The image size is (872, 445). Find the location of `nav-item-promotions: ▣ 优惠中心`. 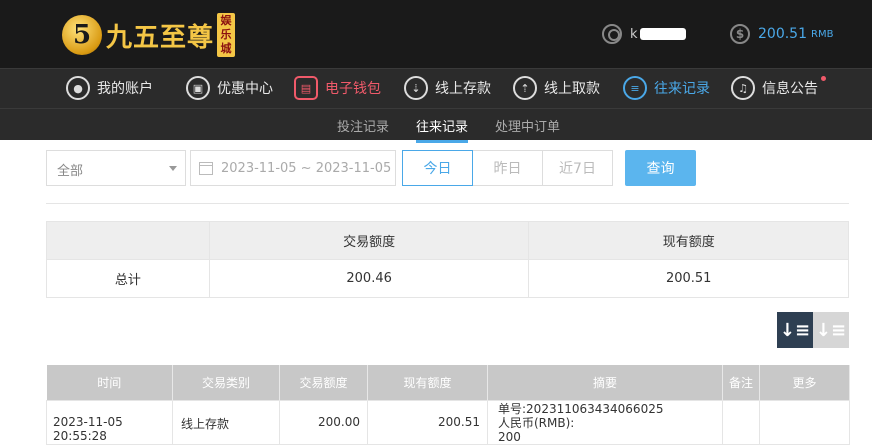

nav-item-promotions: ▣ 优惠中心 is located at coordinates (229, 88).